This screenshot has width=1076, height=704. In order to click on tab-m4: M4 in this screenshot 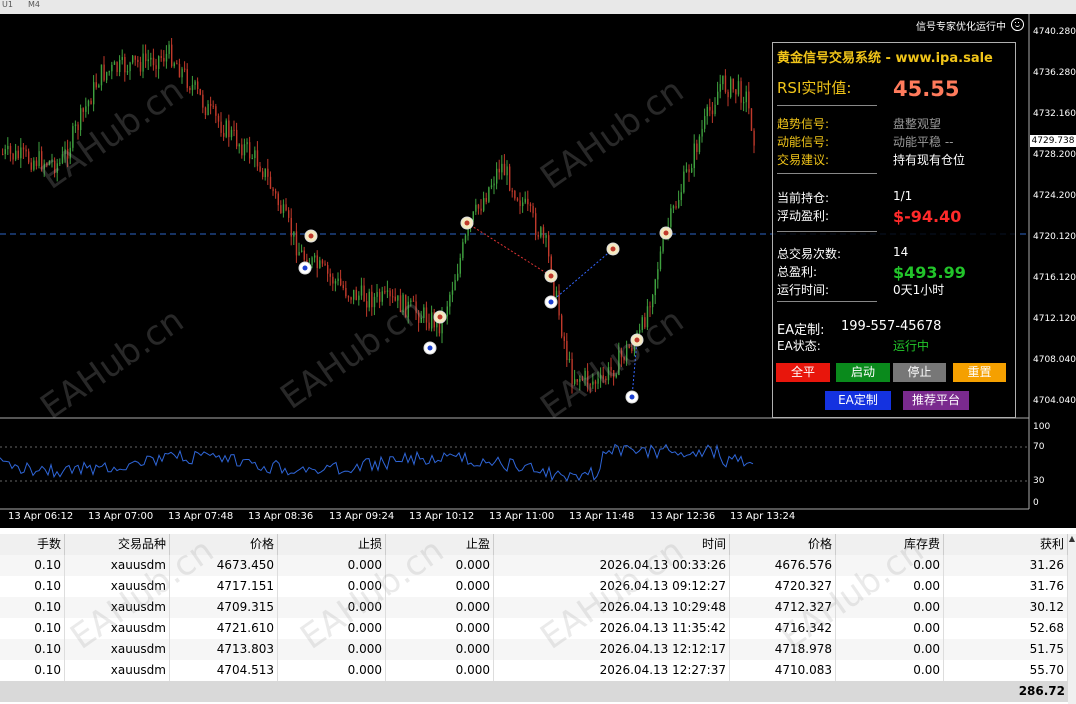, I will do `click(34, 5)`.